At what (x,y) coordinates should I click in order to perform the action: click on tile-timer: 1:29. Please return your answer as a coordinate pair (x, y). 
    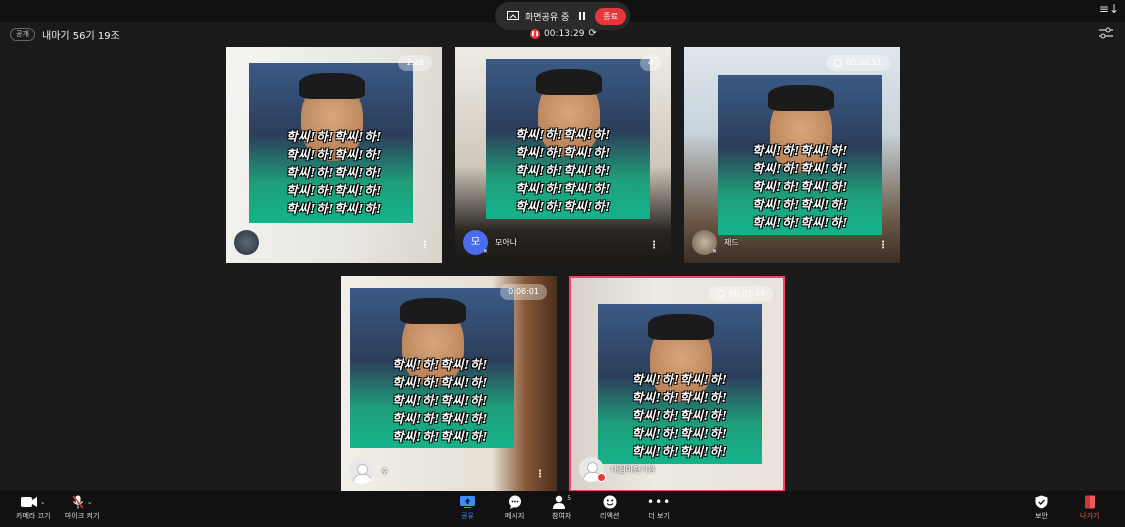
    Looking at the image, I should click on (415, 63).